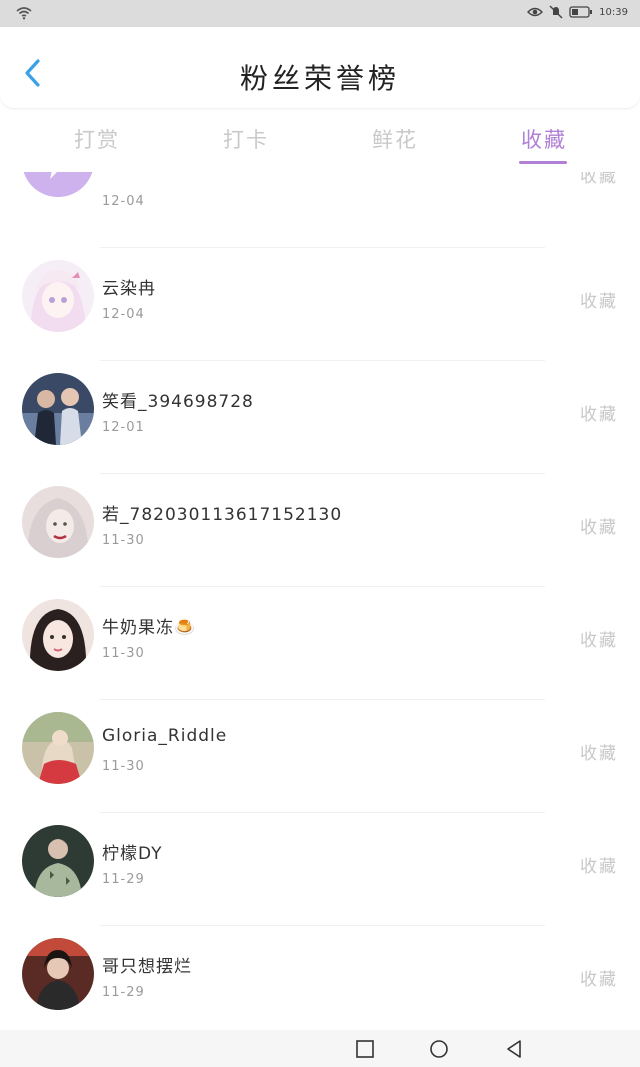  Describe the element at coordinates (320, 977) in the screenshot. I see `list-item: 哥只想摆烂 11-29 收藏` at that location.